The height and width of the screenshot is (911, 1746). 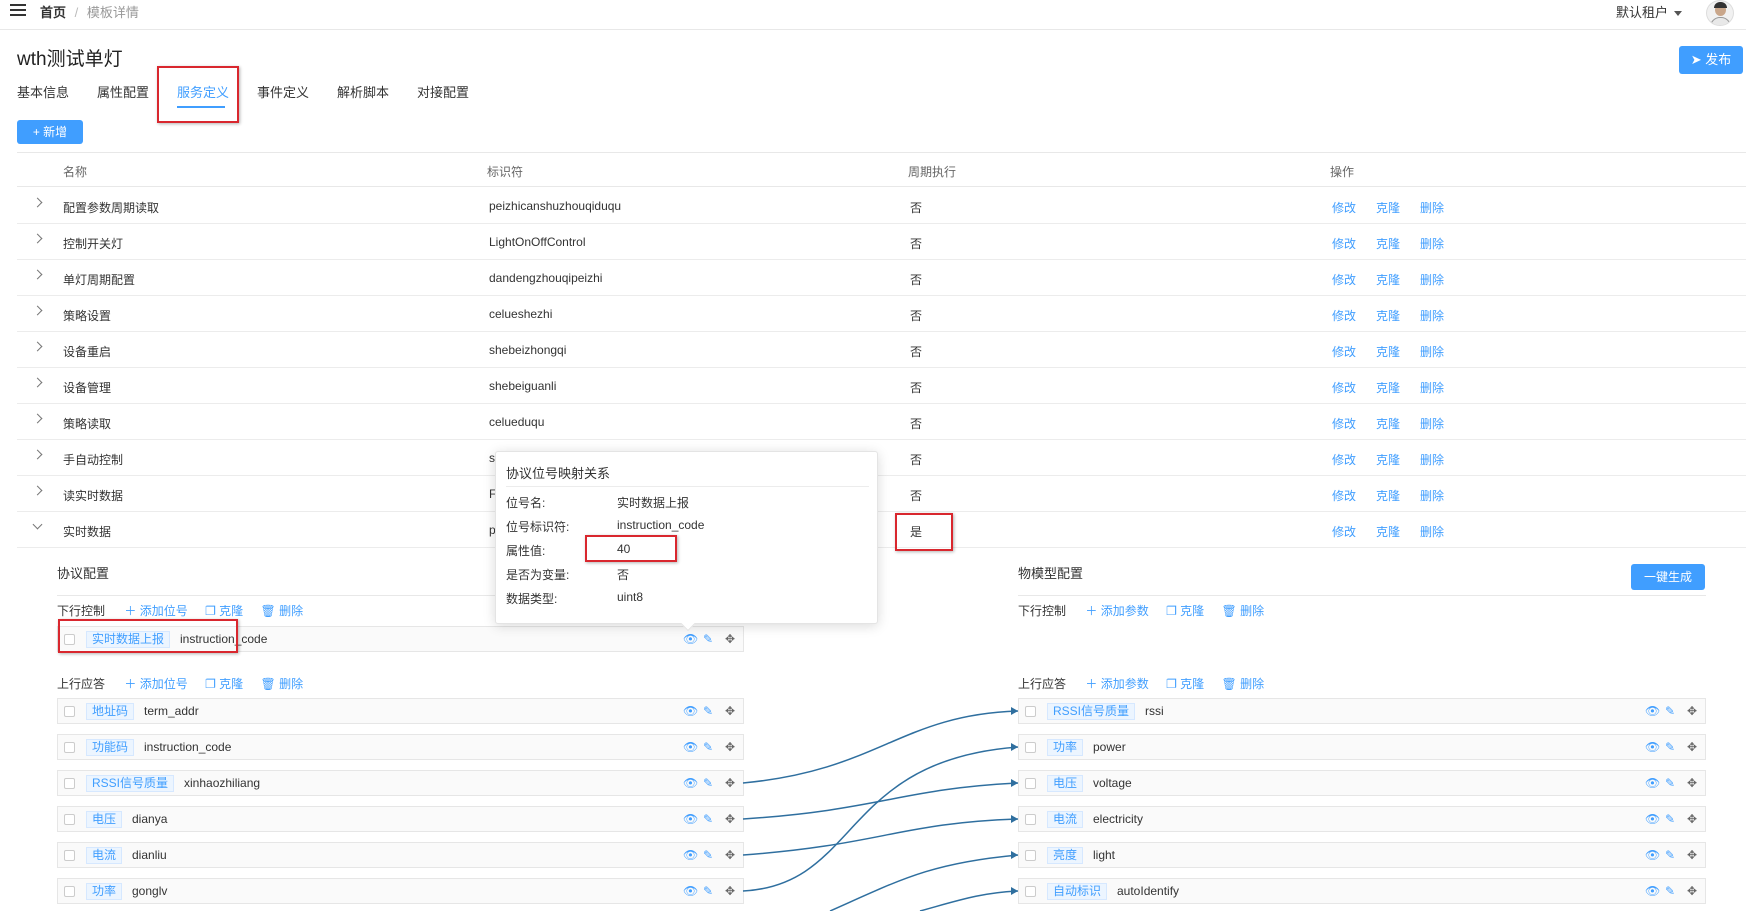 I want to click on highlight-box-bit, so click(x=148, y=636).